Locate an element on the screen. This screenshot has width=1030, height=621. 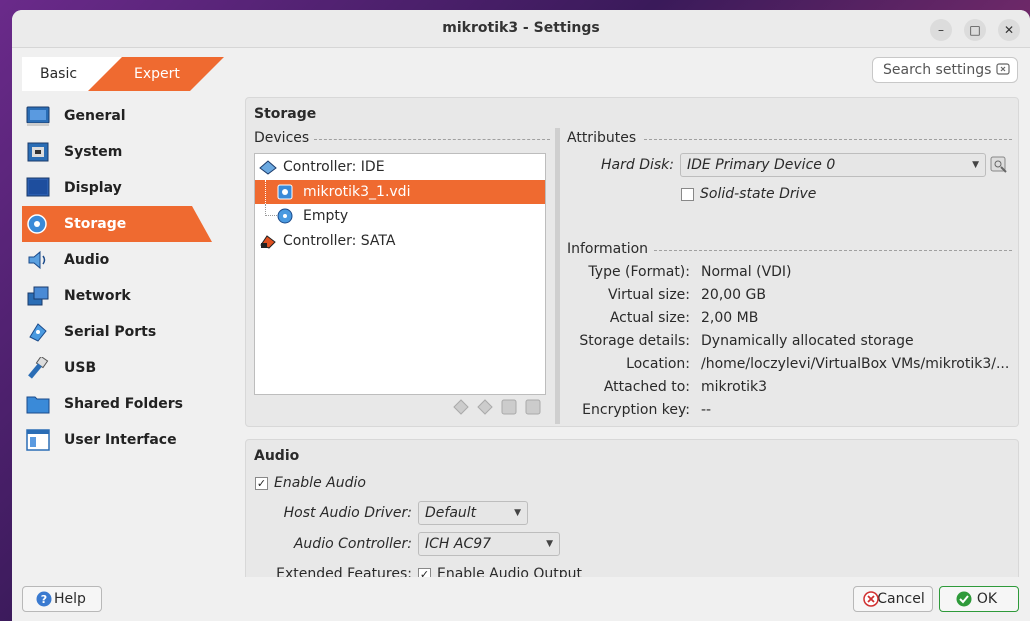
devices-divider is located at coordinates (432, 139).